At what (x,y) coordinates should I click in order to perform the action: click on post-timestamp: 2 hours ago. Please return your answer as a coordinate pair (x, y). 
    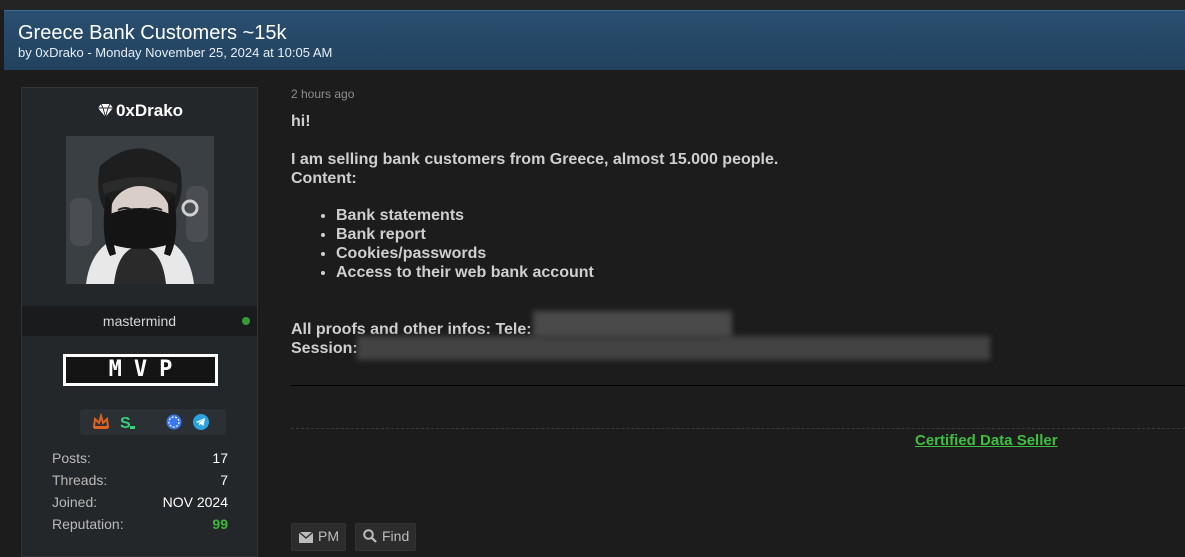
    Looking at the image, I should click on (736, 94).